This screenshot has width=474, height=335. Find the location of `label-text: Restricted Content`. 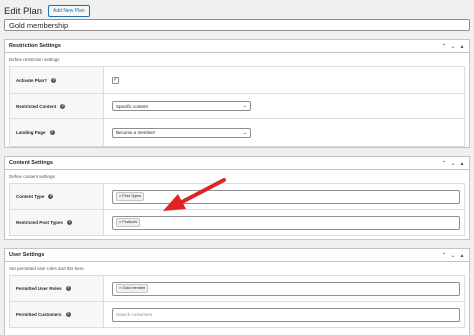

label-text: Restricted Content is located at coordinates (36, 106).